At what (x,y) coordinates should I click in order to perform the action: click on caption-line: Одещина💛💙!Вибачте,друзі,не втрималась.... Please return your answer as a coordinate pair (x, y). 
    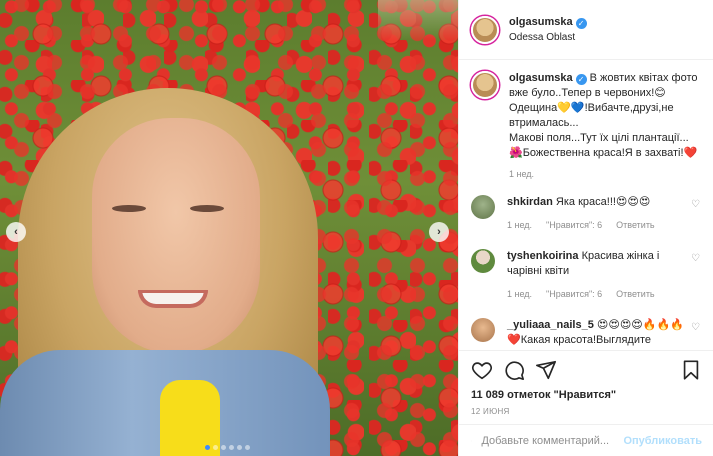
    Looking at the image, I should click on (591, 115).